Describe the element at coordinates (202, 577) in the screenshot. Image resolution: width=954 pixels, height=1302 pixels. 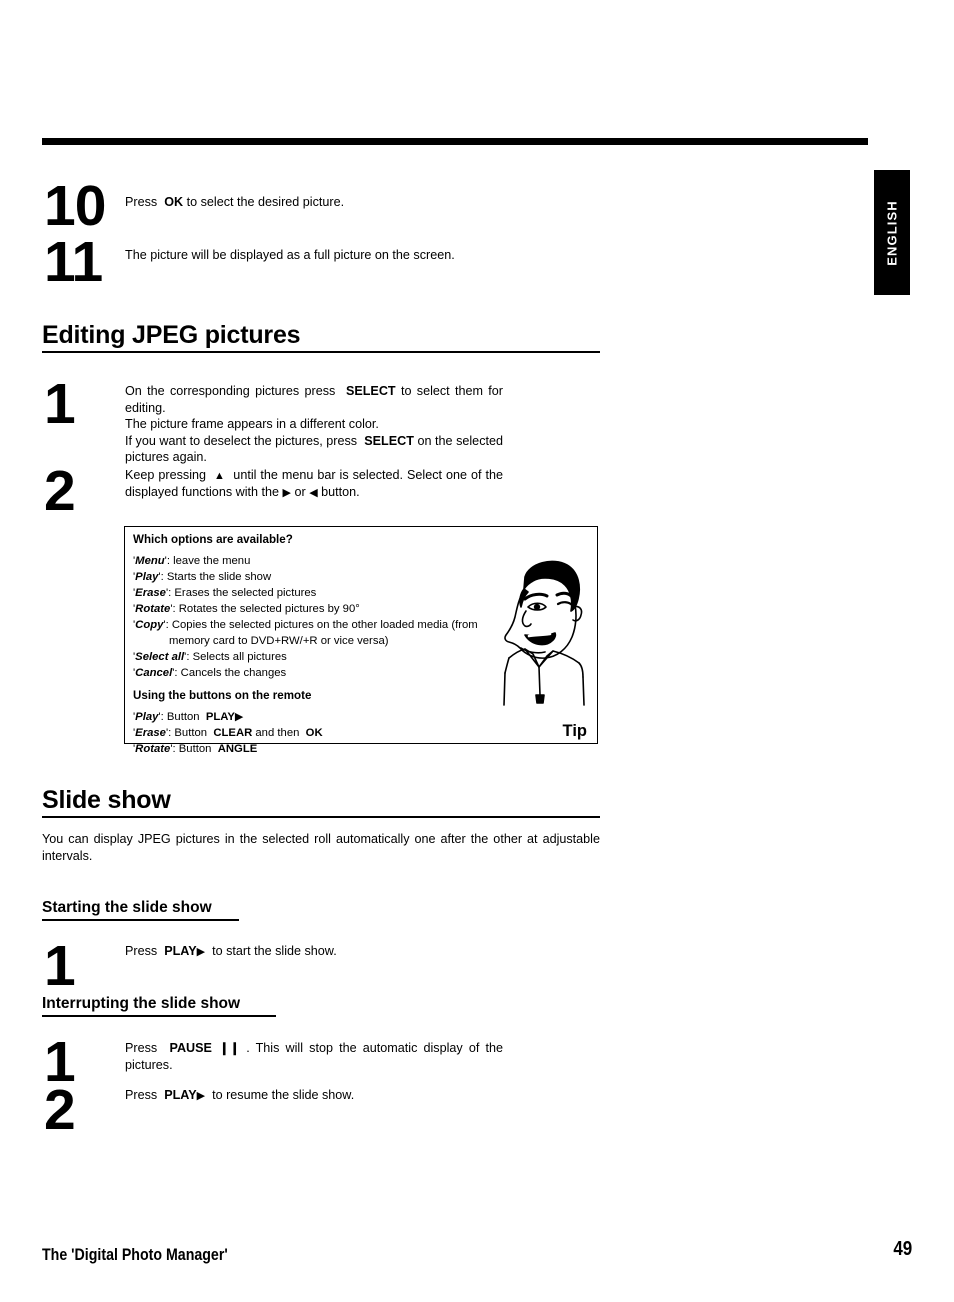
I see `tip-option: 'Play': Starts the slide show` at that location.